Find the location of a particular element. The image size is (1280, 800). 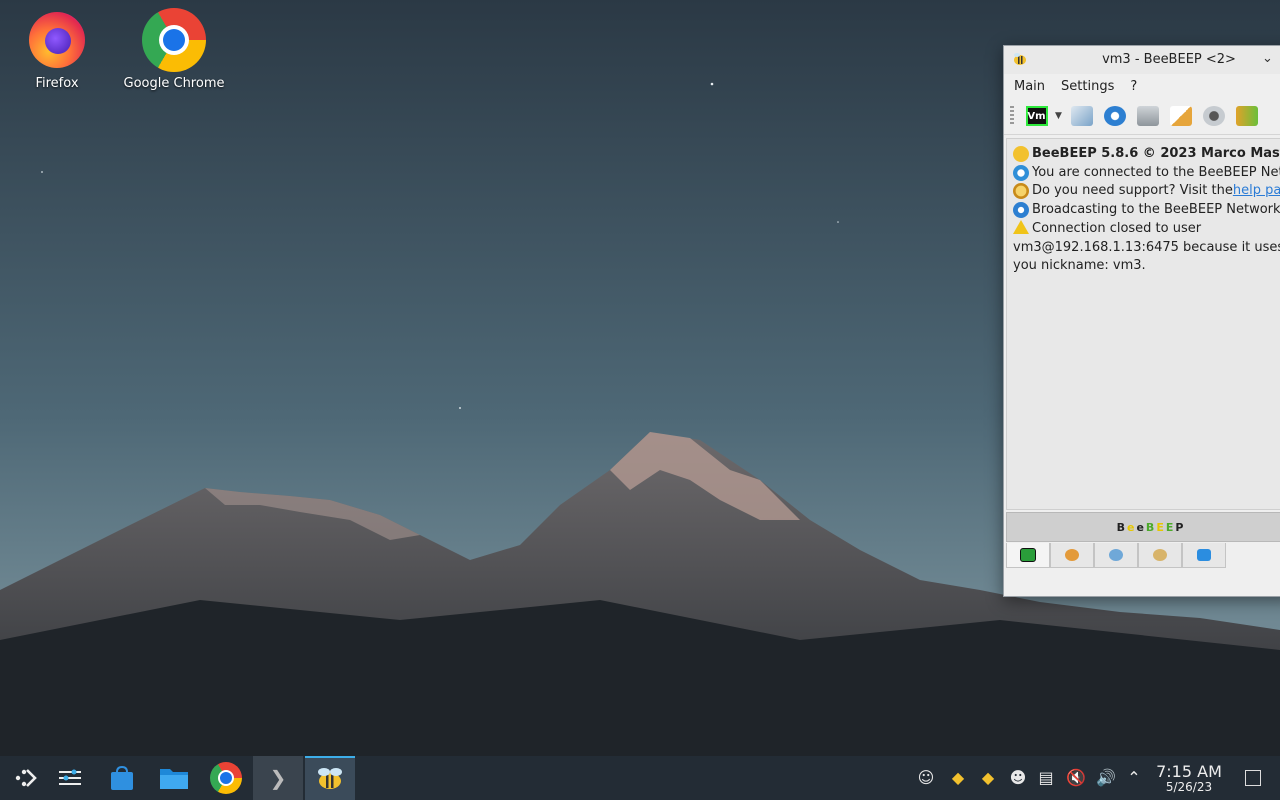

tab-files is located at coordinates (1204, 555).